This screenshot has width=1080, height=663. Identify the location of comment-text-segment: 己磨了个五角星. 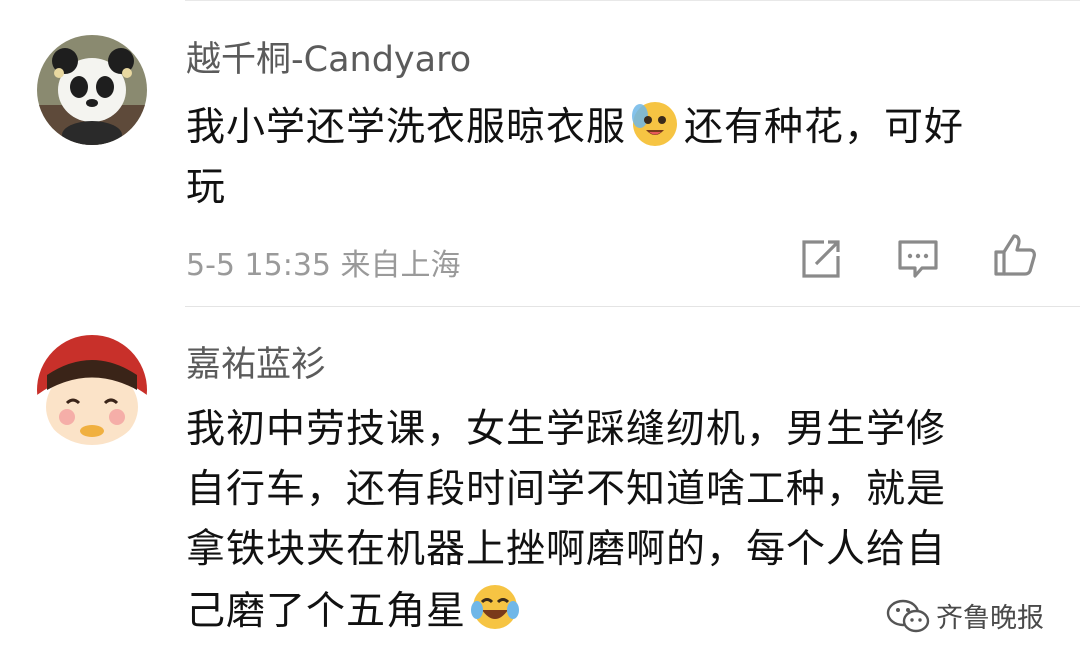
(326, 611).